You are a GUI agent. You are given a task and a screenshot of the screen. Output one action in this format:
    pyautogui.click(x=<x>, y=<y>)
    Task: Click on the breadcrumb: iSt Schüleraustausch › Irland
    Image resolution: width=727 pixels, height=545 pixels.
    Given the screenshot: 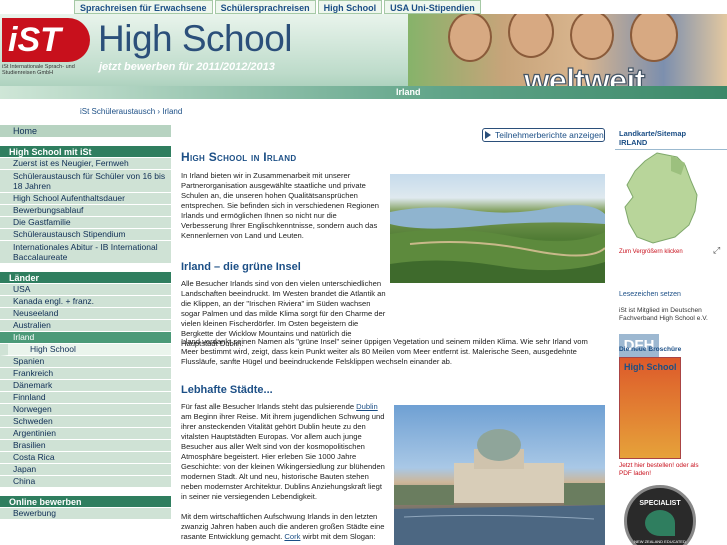 What is the action you would take?
    pyautogui.click(x=131, y=111)
    